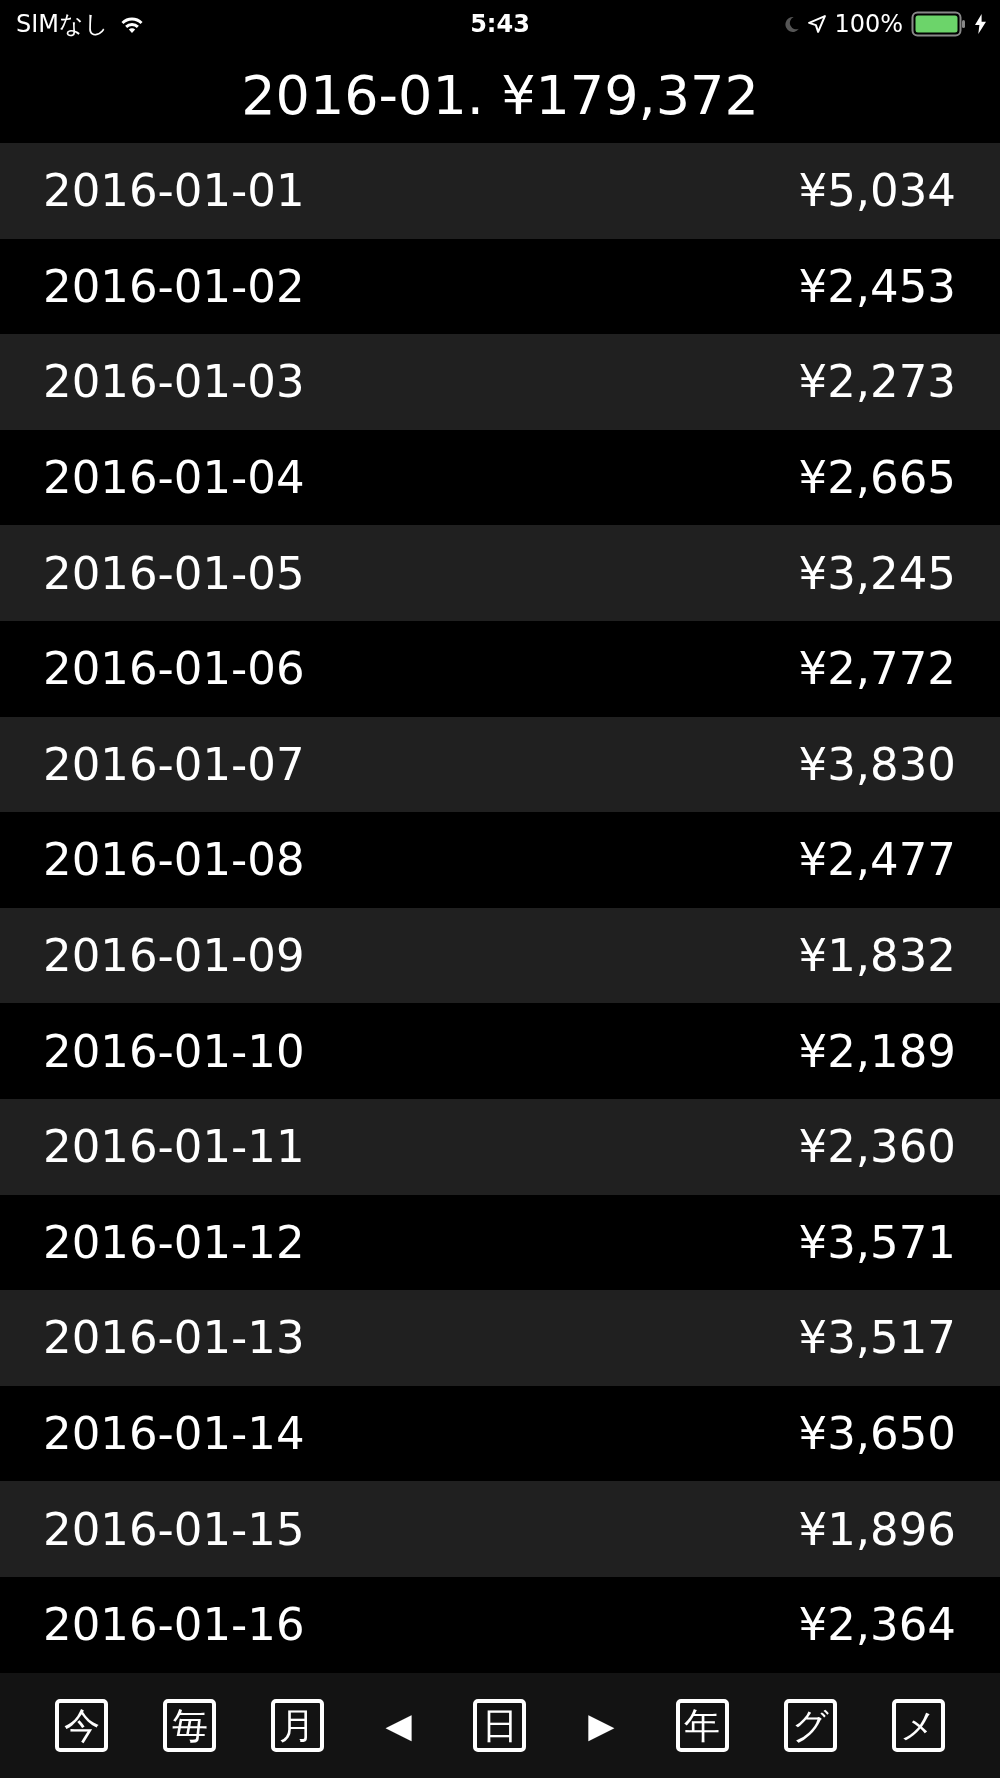  What do you see at coordinates (174, 764) in the screenshot?
I see `date-label: 2016-01-07` at bounding box center [174, 764].